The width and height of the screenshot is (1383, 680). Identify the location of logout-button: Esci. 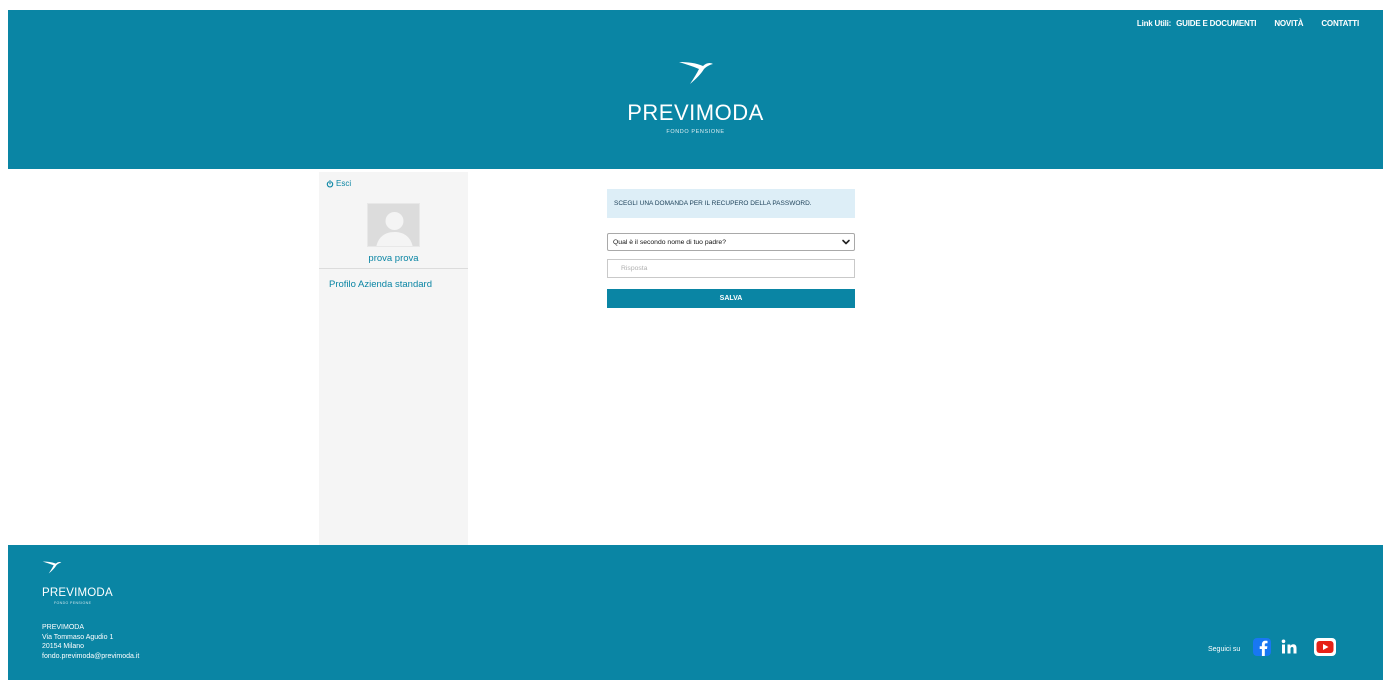
(338, 183).